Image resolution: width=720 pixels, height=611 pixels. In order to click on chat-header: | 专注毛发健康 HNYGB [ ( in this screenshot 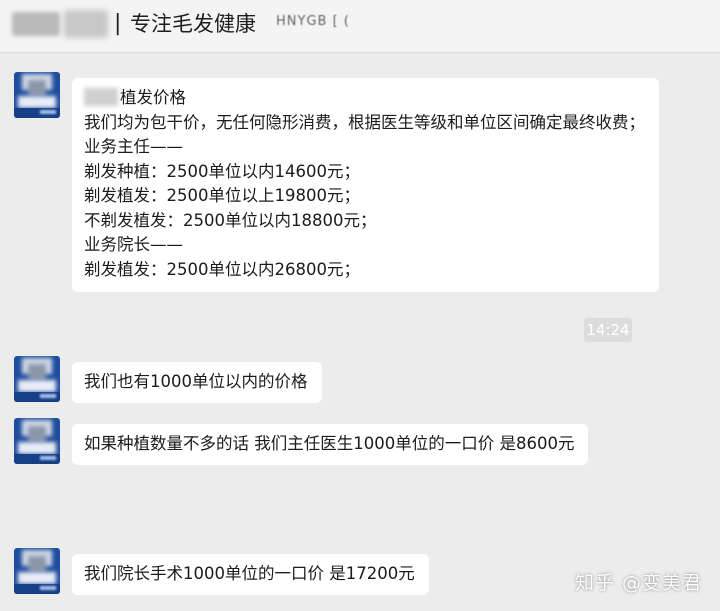, I will do `click(360, 26)`.